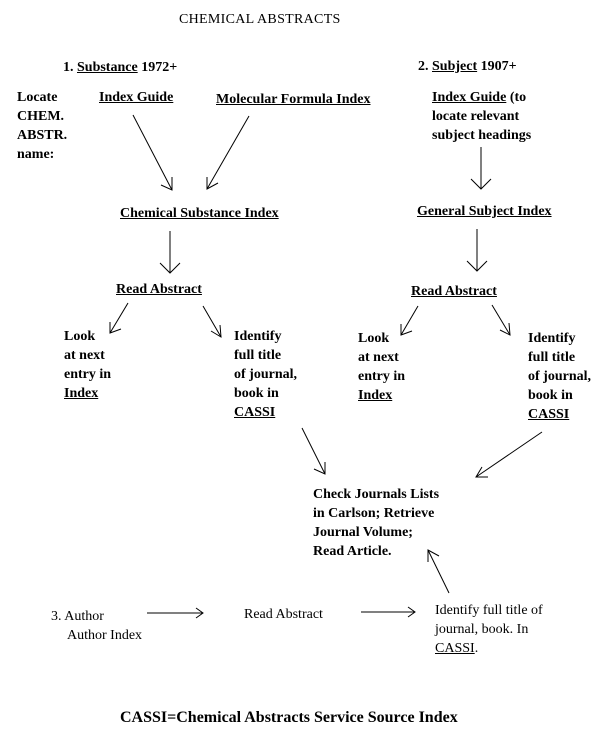  I want to click on arrow-s1-to-identify, so click(212, 321).